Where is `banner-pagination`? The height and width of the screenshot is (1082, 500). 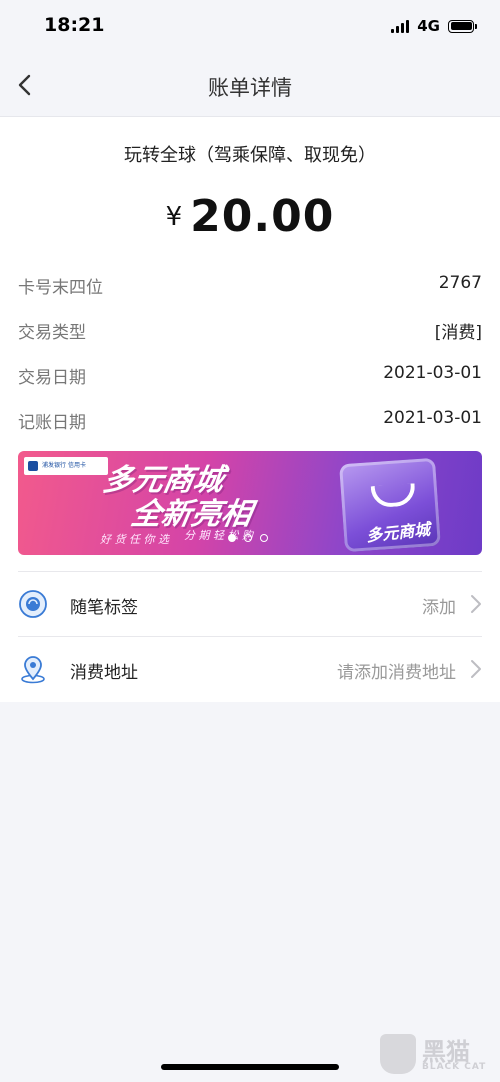 banner-pagination is located at coordinates (248, 538).